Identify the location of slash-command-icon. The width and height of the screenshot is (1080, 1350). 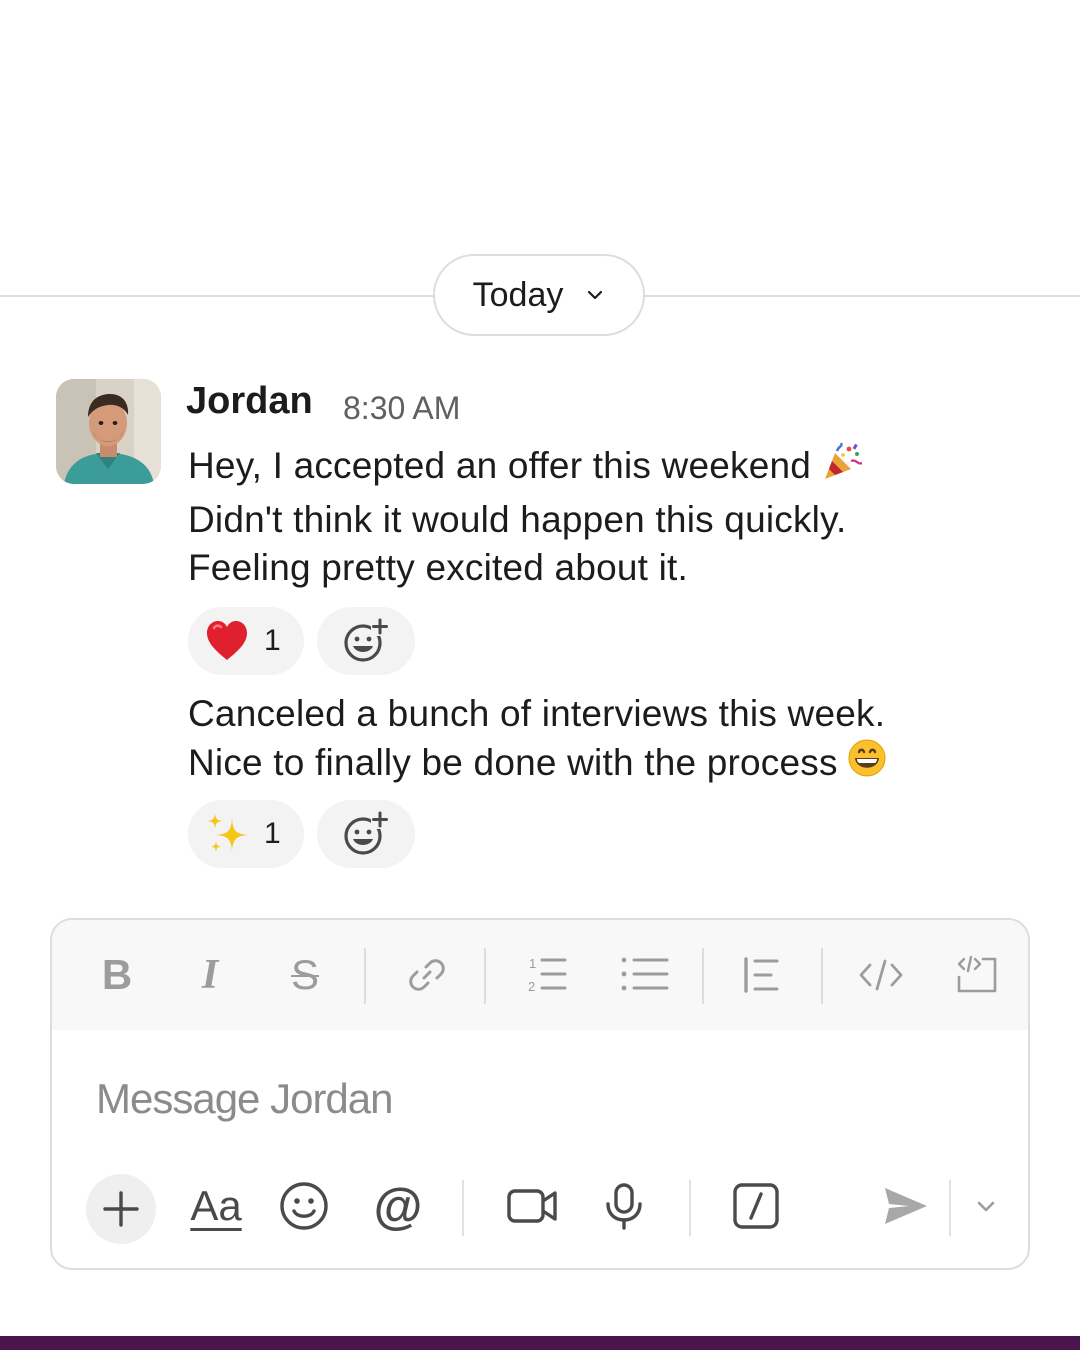
(756, 1206).